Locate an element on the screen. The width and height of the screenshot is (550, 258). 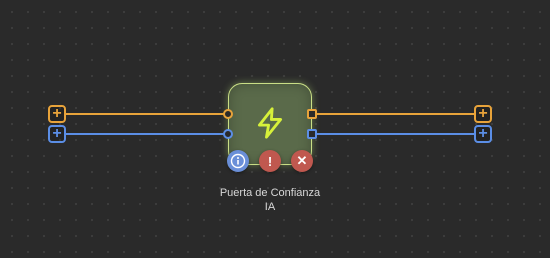
add-output-port-orange: + is located at coordinates (483, 114).